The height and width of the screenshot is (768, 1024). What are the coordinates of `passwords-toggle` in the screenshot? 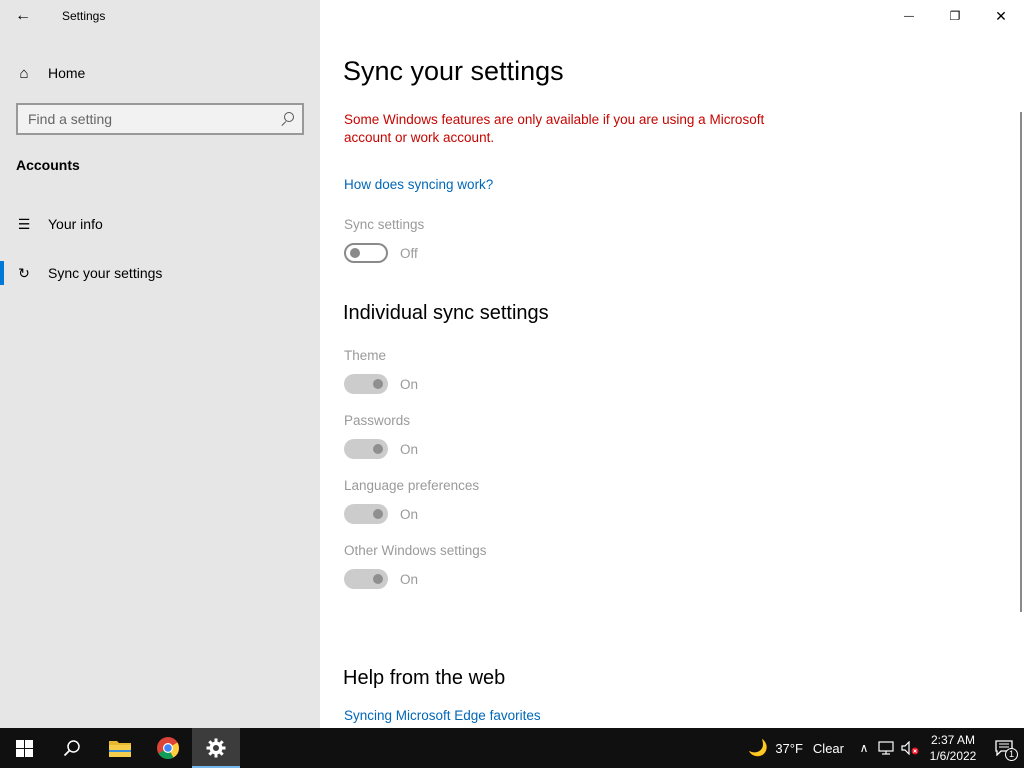 It's located at (366, 449).